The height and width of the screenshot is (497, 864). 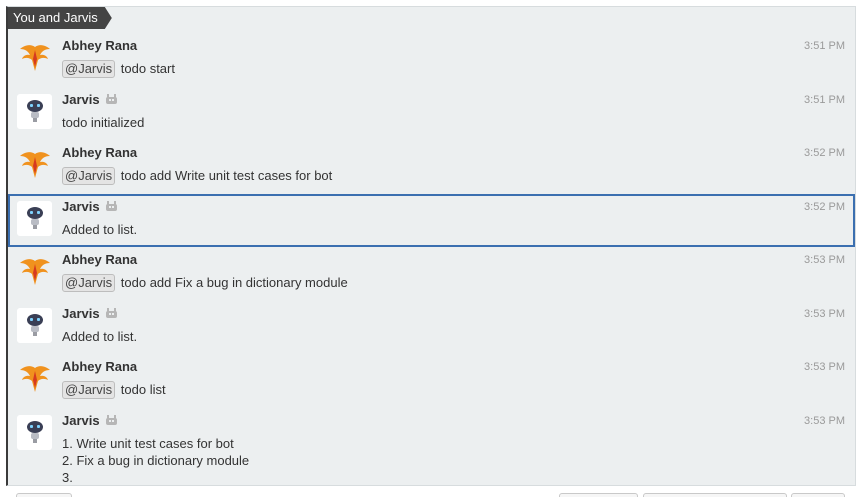 I want to click on message-item: Jarvis 3:51 PM todo initialized, so click(x=431, y=114).